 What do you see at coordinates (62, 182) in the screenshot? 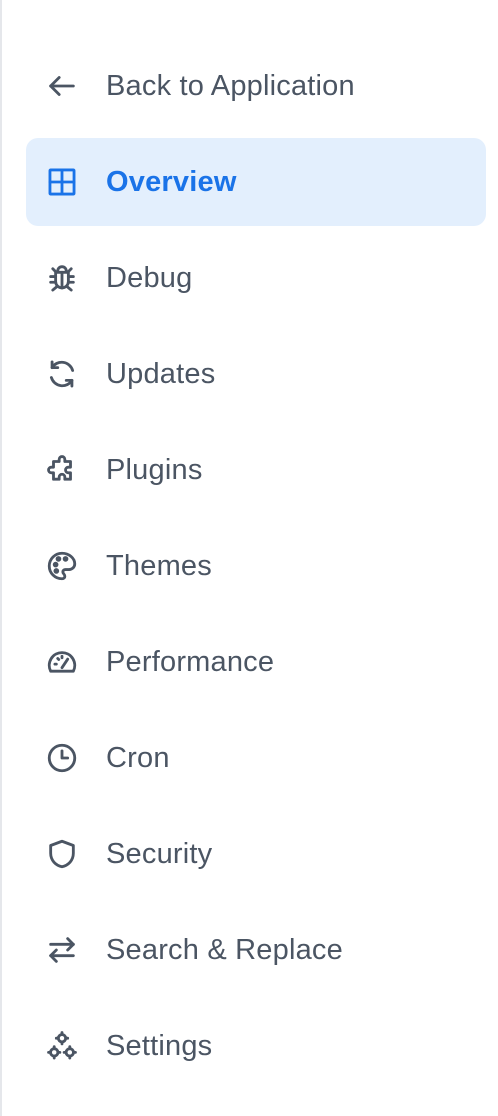
I see `grid-icon` at bounding box center [62, 182].